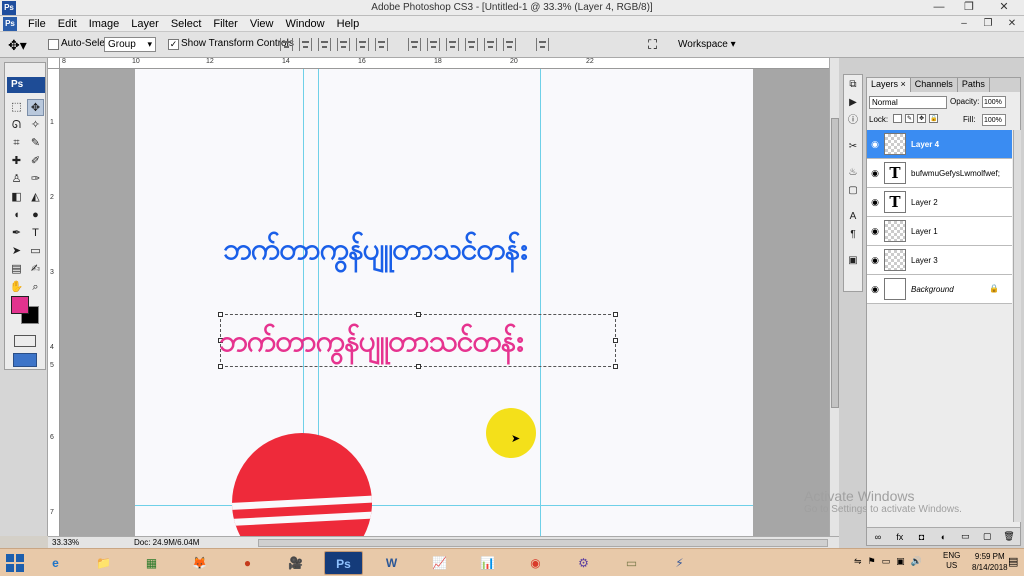  What do you see at coordinates (16, 269) in the screenshot?
I see `notes-tool-icon: ▤` at bounding box center [16, 269].